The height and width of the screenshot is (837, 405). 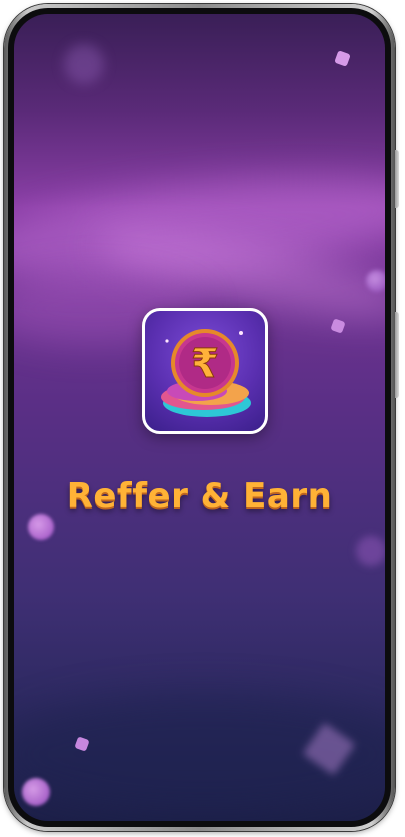 I want to click on rupee-coin-icon: ₹, so click(x=206, y=373).